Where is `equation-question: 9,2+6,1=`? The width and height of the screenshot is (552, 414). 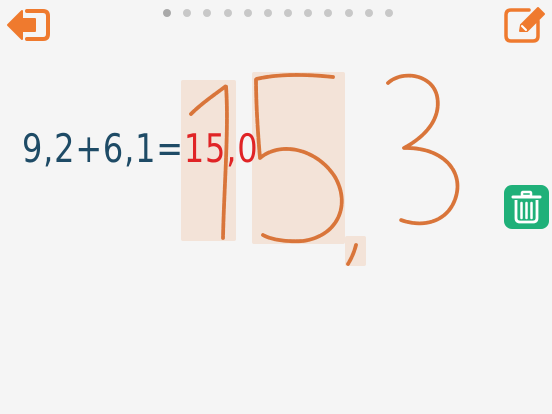 equation-question: 9,2+6,1= is located at coordinates (103, 149).